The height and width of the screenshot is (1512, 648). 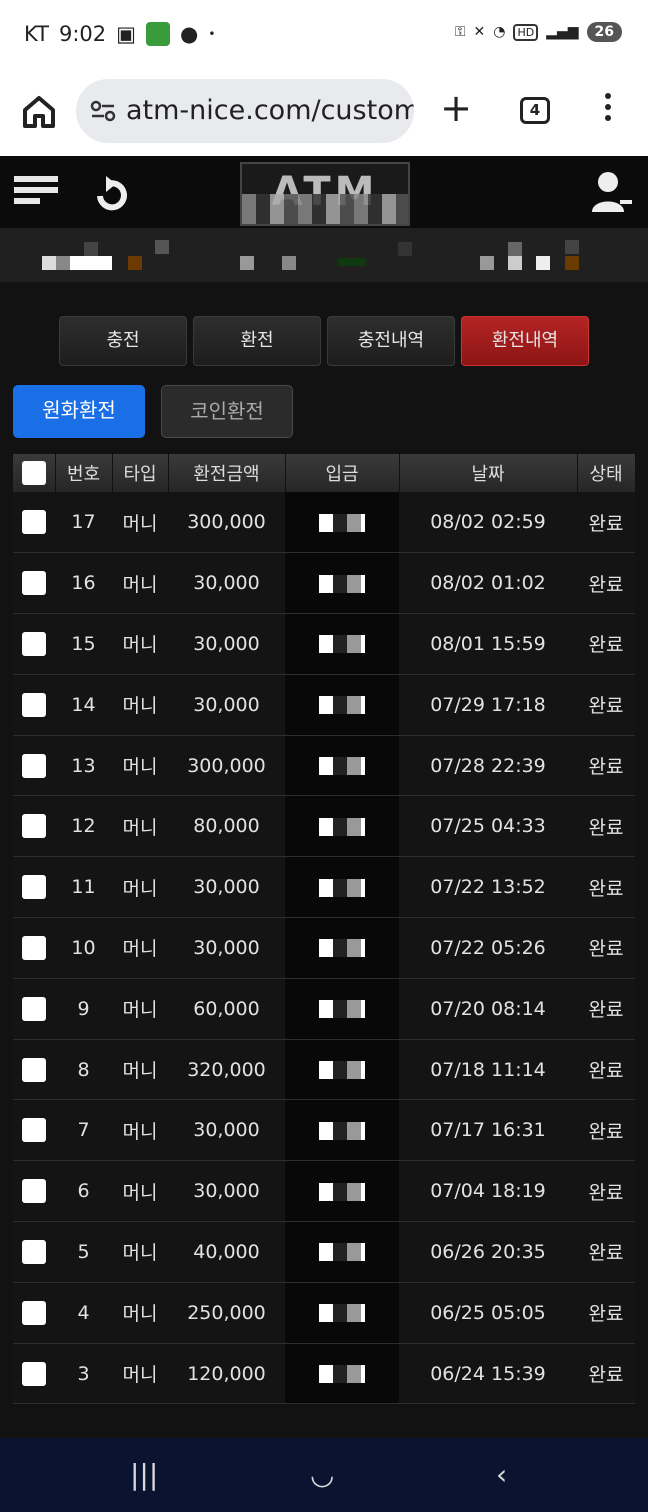 What do you see at coordinates (322, 1474) in the screenshot?
I see `home-gesture-icon: ◡` at bounding box center [322, 1474].